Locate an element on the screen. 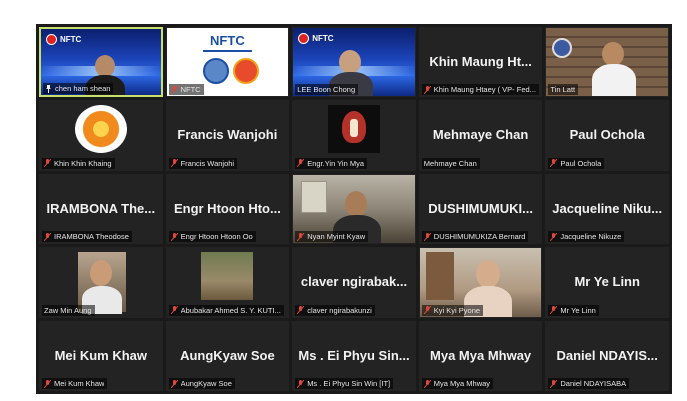 This screenshot has width=687, height=401. participant-name-caption: Mei Kum Khaw is located at coordinates (75, 383).